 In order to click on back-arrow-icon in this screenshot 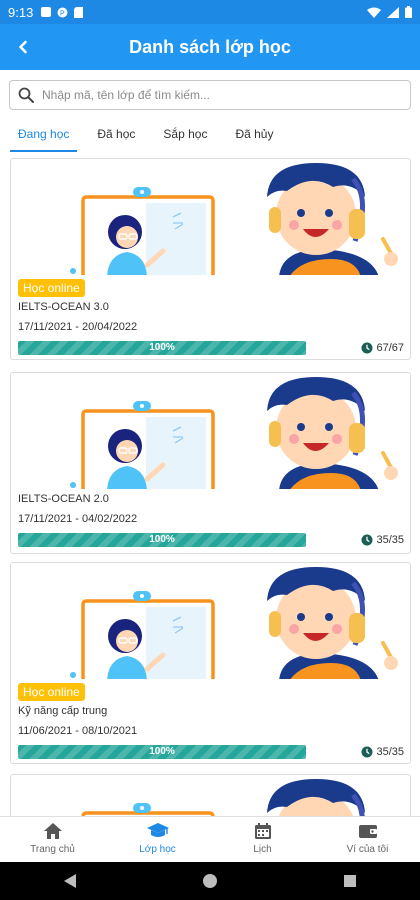, I will do `click(23, 47)`.